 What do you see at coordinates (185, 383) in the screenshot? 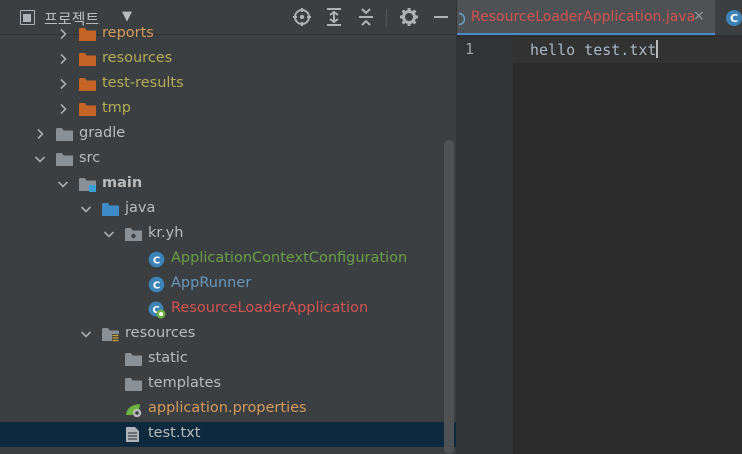
I see `tree-item-label: templates` at bounding box center [185, 383].